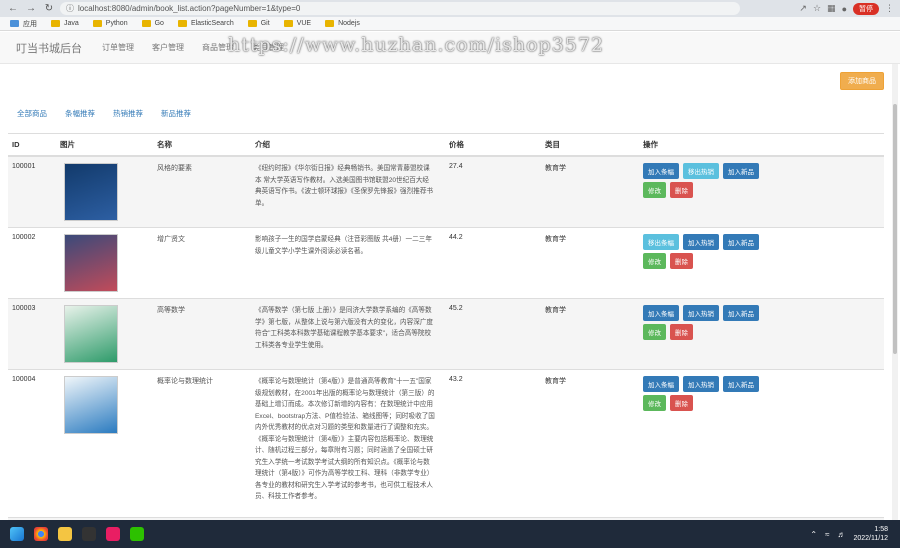 The width and height of the screenshot is (900, 548). What do you see at coordinates (844, 9) in the screenshot?
I see `profile-icon: ●` at bounding box center [844, 9].